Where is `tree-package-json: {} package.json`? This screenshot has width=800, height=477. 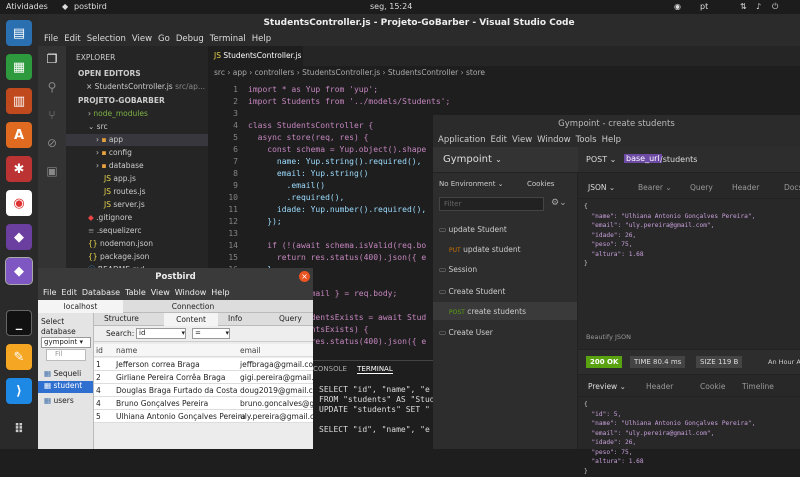 tree-package-json: {} package.json is located at coordinates (137, 257).